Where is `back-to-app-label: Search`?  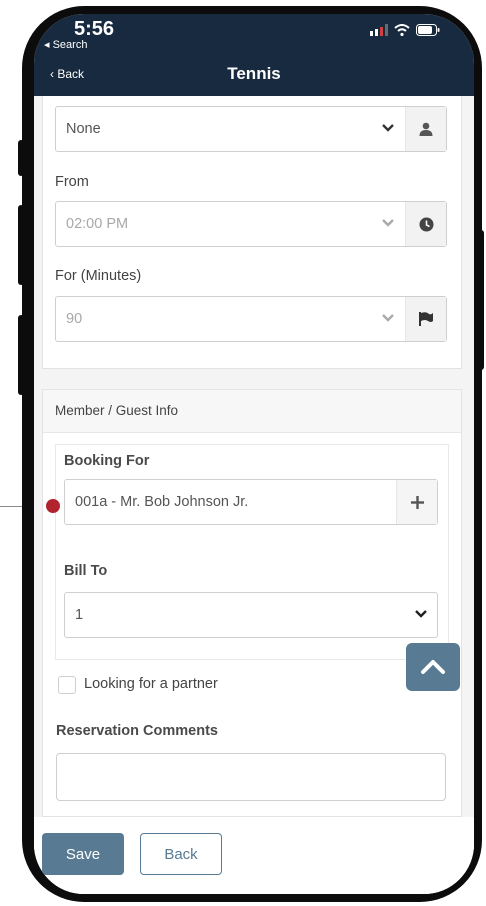 back-to-app-label: Search is located at coordinates (70, 45).